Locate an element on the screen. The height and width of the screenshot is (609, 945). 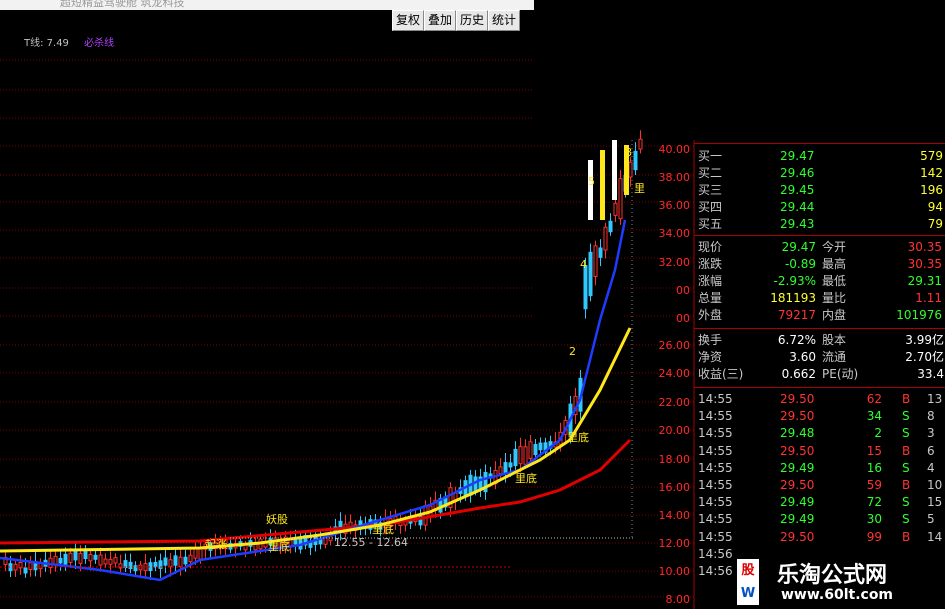
stat-value: -0.89 is located at coordinates (800, 264).